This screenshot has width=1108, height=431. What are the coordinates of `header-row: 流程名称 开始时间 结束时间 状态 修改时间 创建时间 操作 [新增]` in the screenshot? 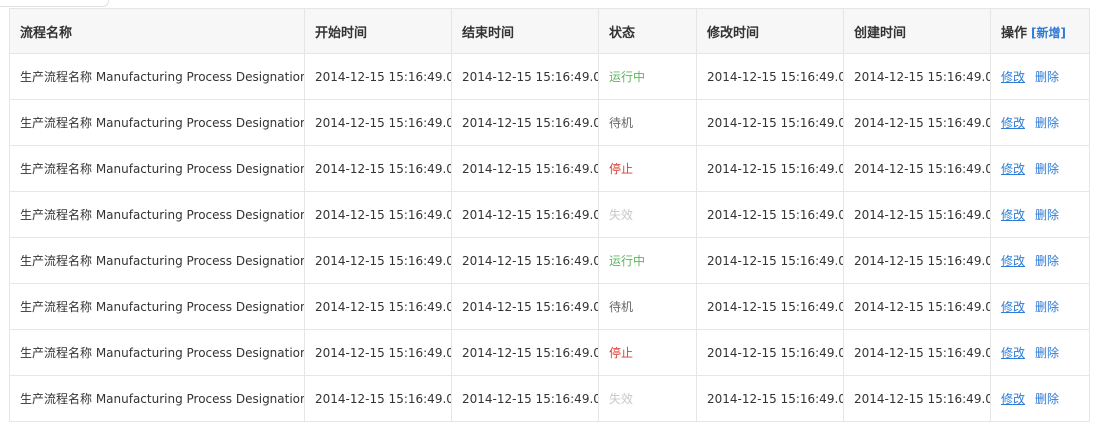 It's located at (549, 31).